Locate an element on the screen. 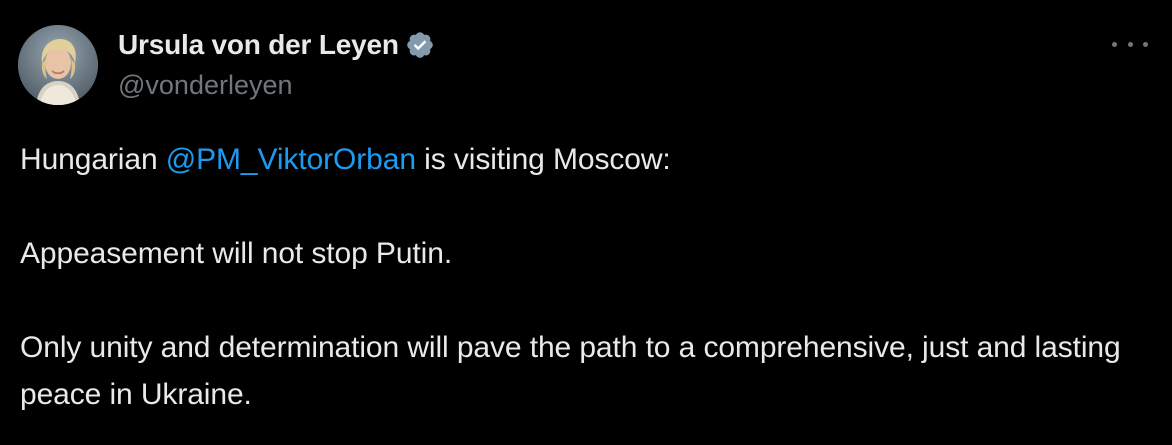 This screenshot has width=1172, height=445. author-names: Ursula von der Leyen @vonderleyen is located at coordinates (276, 65).